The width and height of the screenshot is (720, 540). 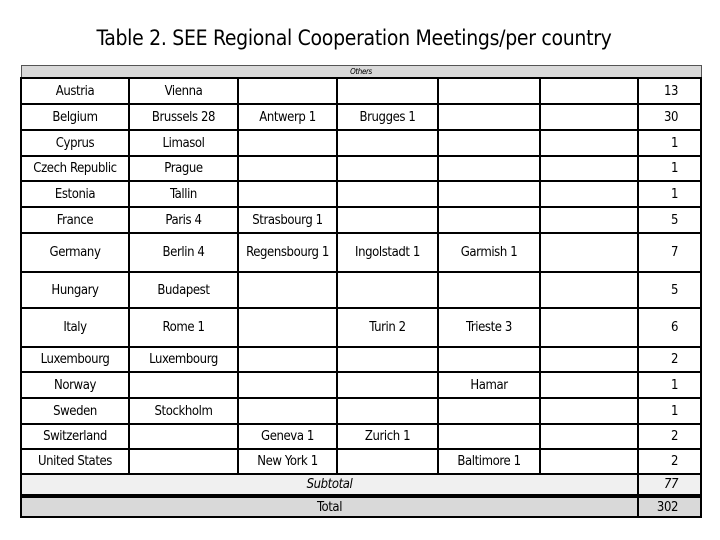 I want to click on city-cell: Baltimore 1, so click(x=489, y=461).